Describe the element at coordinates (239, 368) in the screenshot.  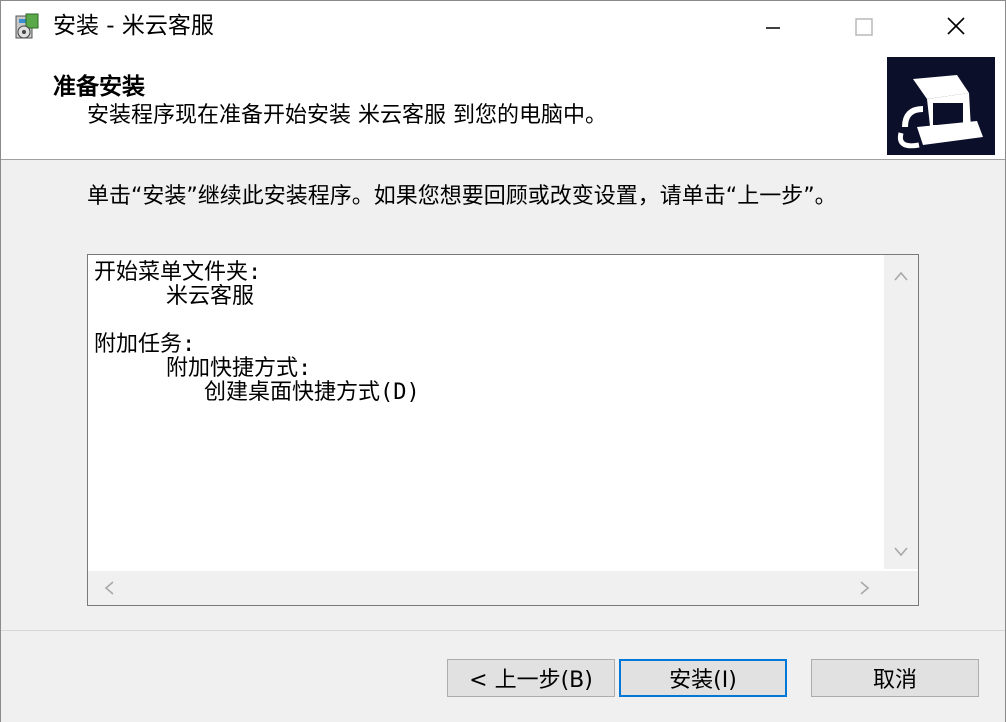
I see `memo-line: 附加快捷方式:` at that location.